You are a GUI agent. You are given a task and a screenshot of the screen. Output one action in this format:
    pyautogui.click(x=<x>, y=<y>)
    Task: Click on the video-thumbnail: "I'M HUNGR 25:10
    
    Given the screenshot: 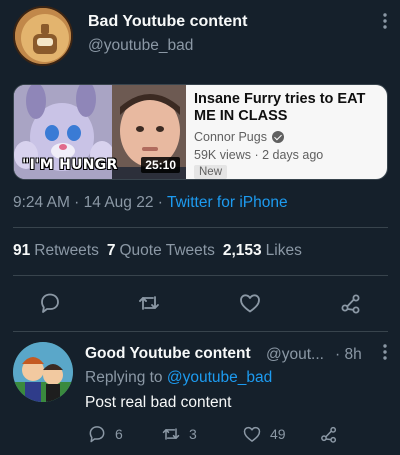 What is the action you would take?
    pyautogui.click(x=100, y=132)
    